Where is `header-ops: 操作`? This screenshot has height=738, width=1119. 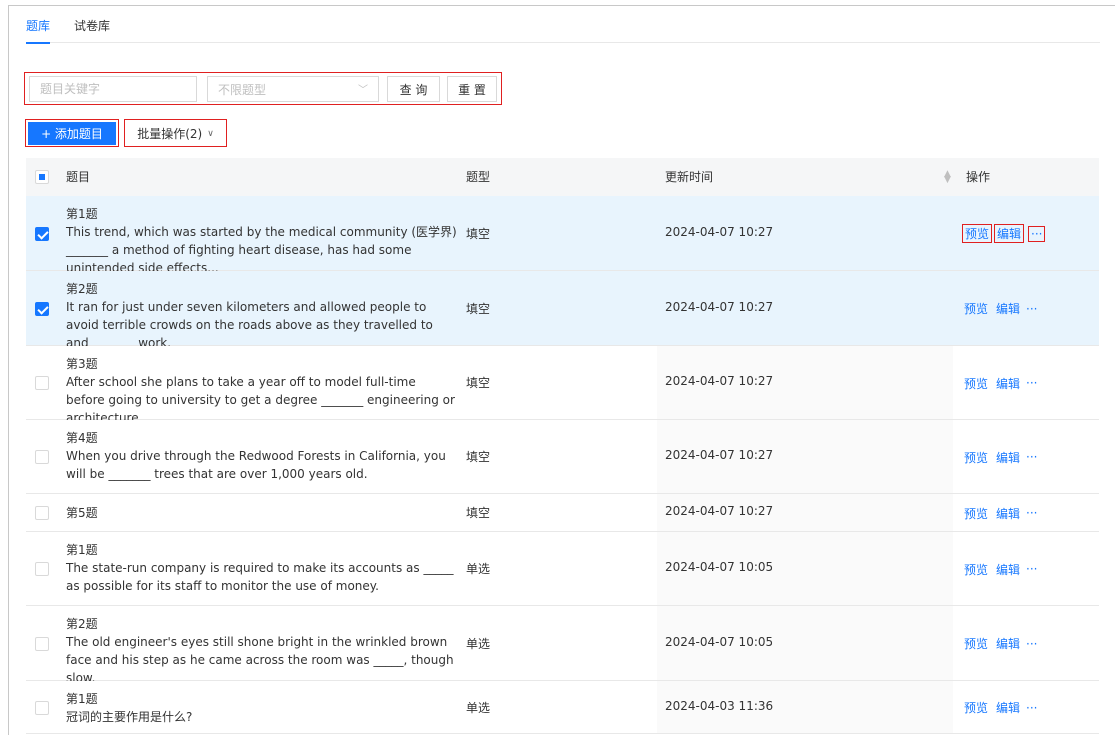
header-ops: 操作 is located at coordinates (978, 177).